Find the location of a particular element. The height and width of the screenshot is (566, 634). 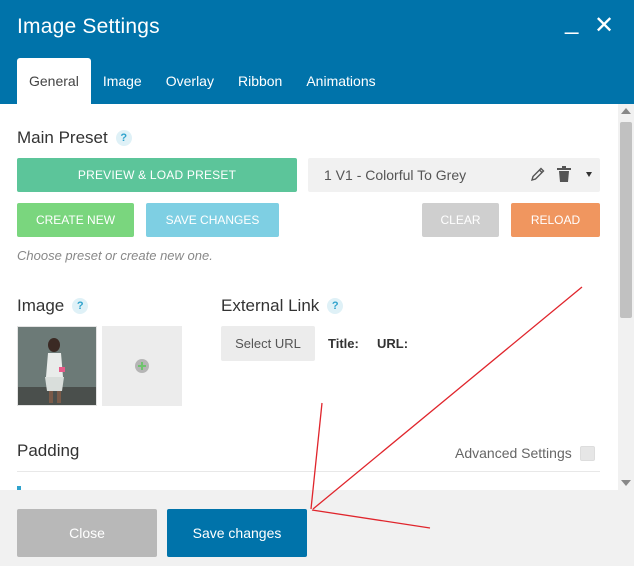

link-title-label: Title: is located at coordinates (343, 343).